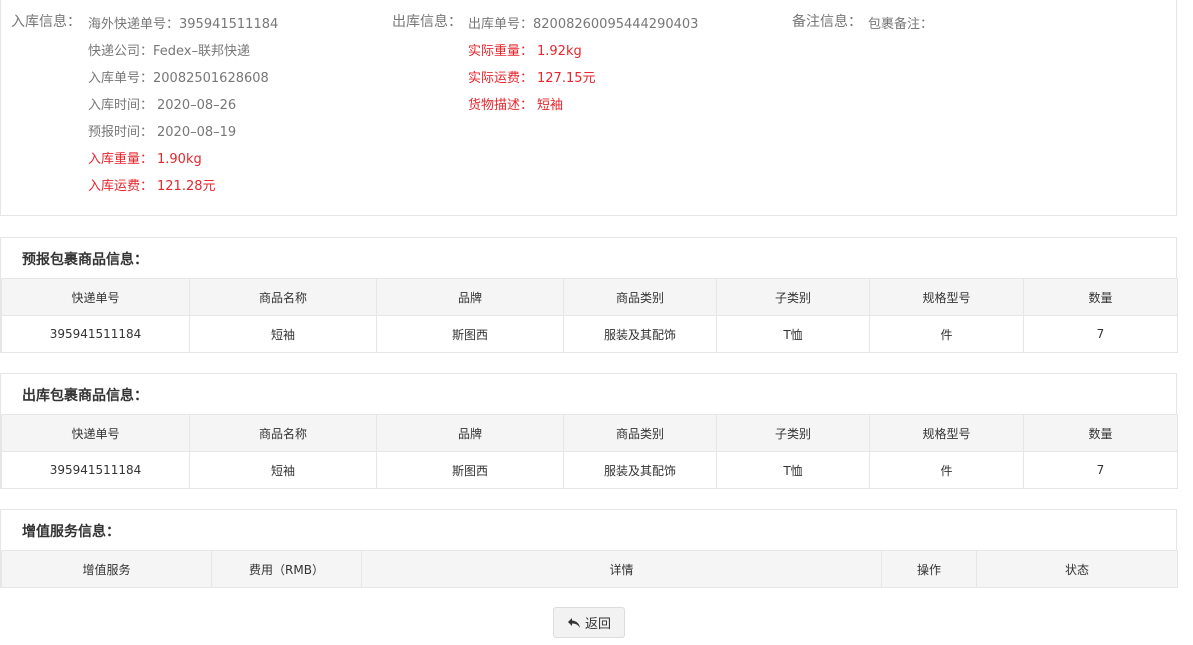 The width and height of the screenshot is (1193, 645). What do you see at coordinates (71, 532) in the screenshot?
I see `value-added-title: 增值服务信息：` at bounding box center [71, 532].